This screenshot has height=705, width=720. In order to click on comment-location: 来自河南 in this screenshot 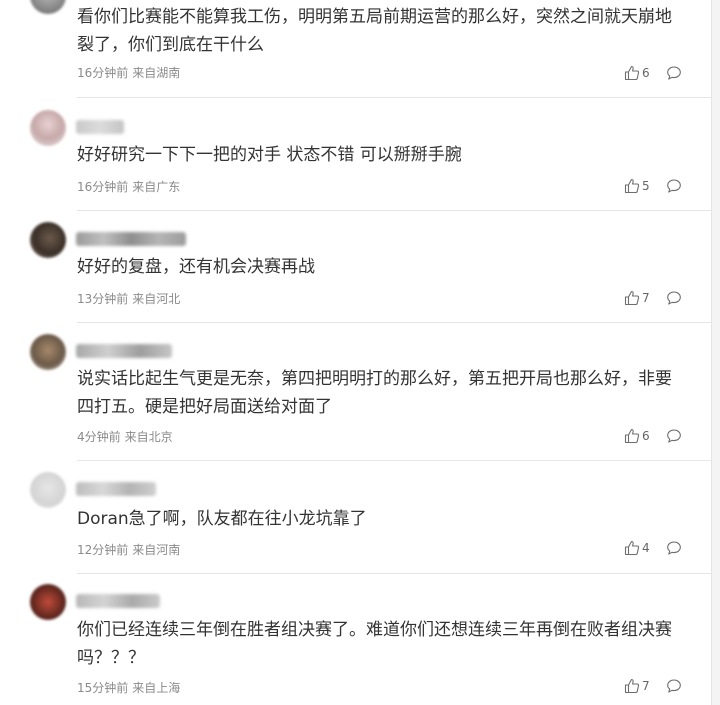, I will do `click(156, 550)`.